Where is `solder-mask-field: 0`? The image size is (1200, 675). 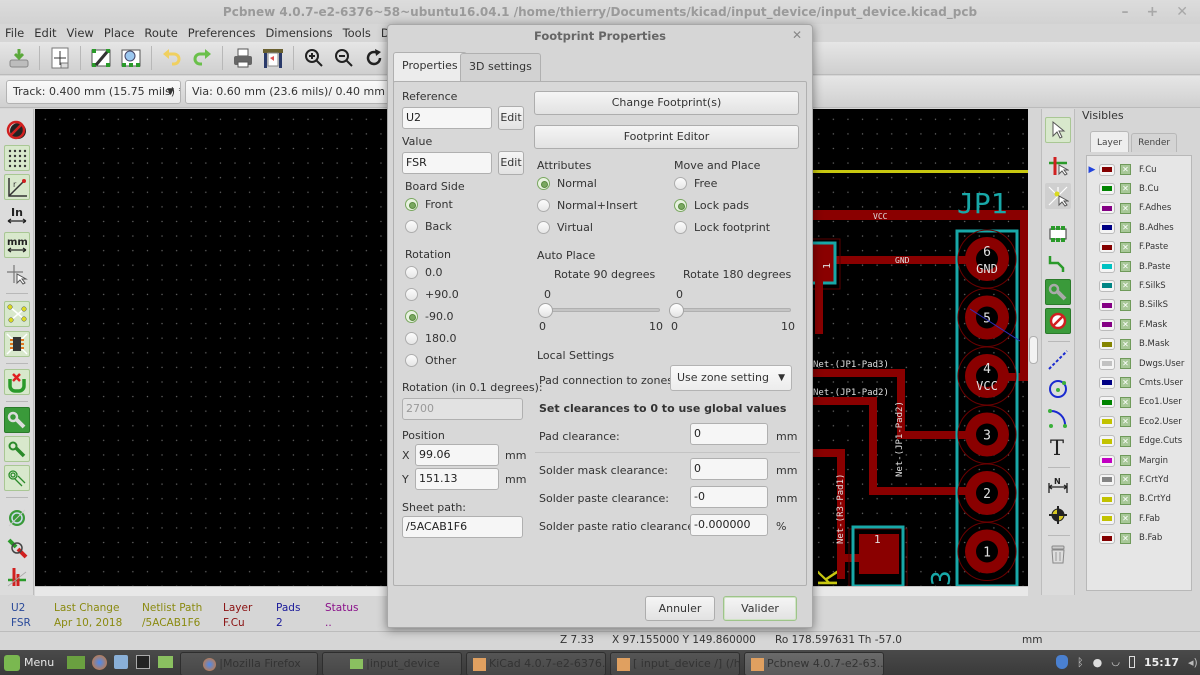 solder-mask-field: 0 is located at coordinates (729, 469).